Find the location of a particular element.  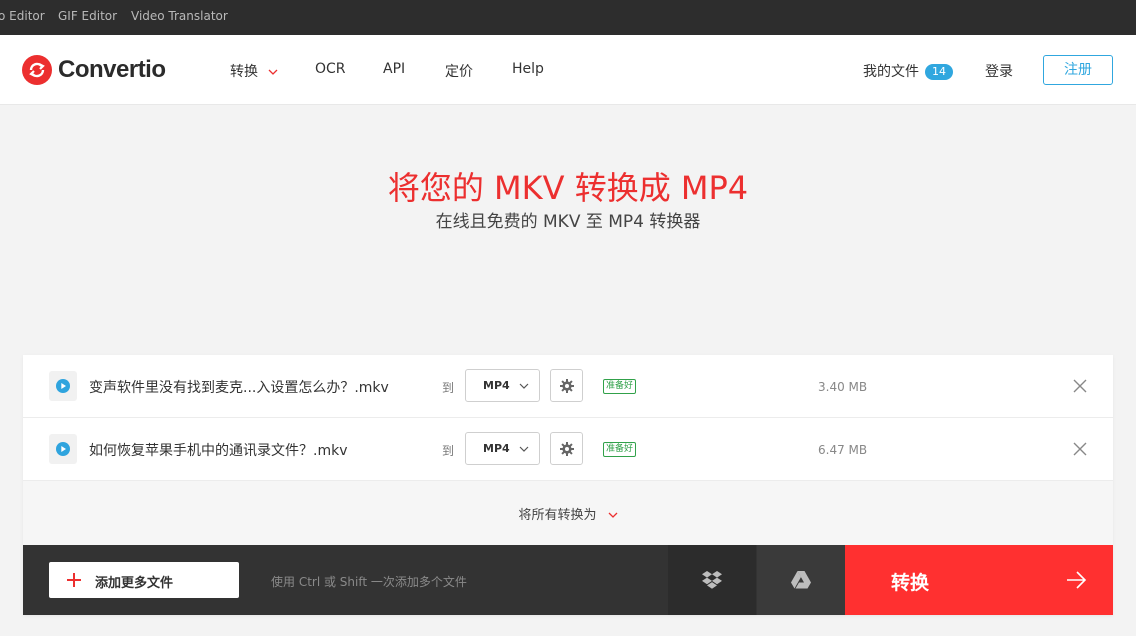

google-drive-icon is located at coordinates (801, 580).